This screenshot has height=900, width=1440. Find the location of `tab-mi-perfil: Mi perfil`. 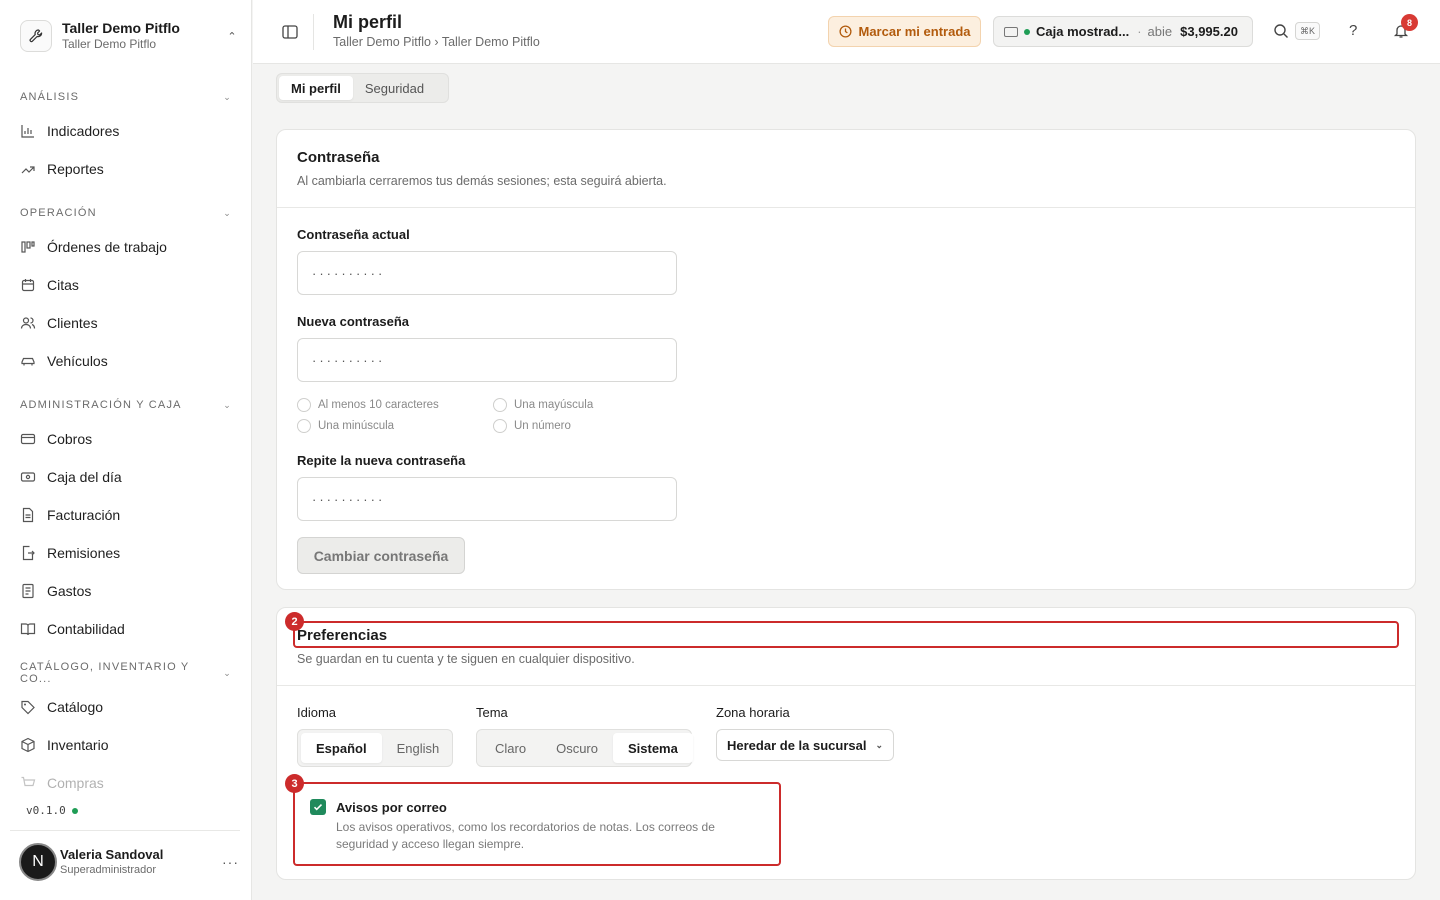

tab-mi-perfil: Mi perfil is located at coordinates (316, 88).